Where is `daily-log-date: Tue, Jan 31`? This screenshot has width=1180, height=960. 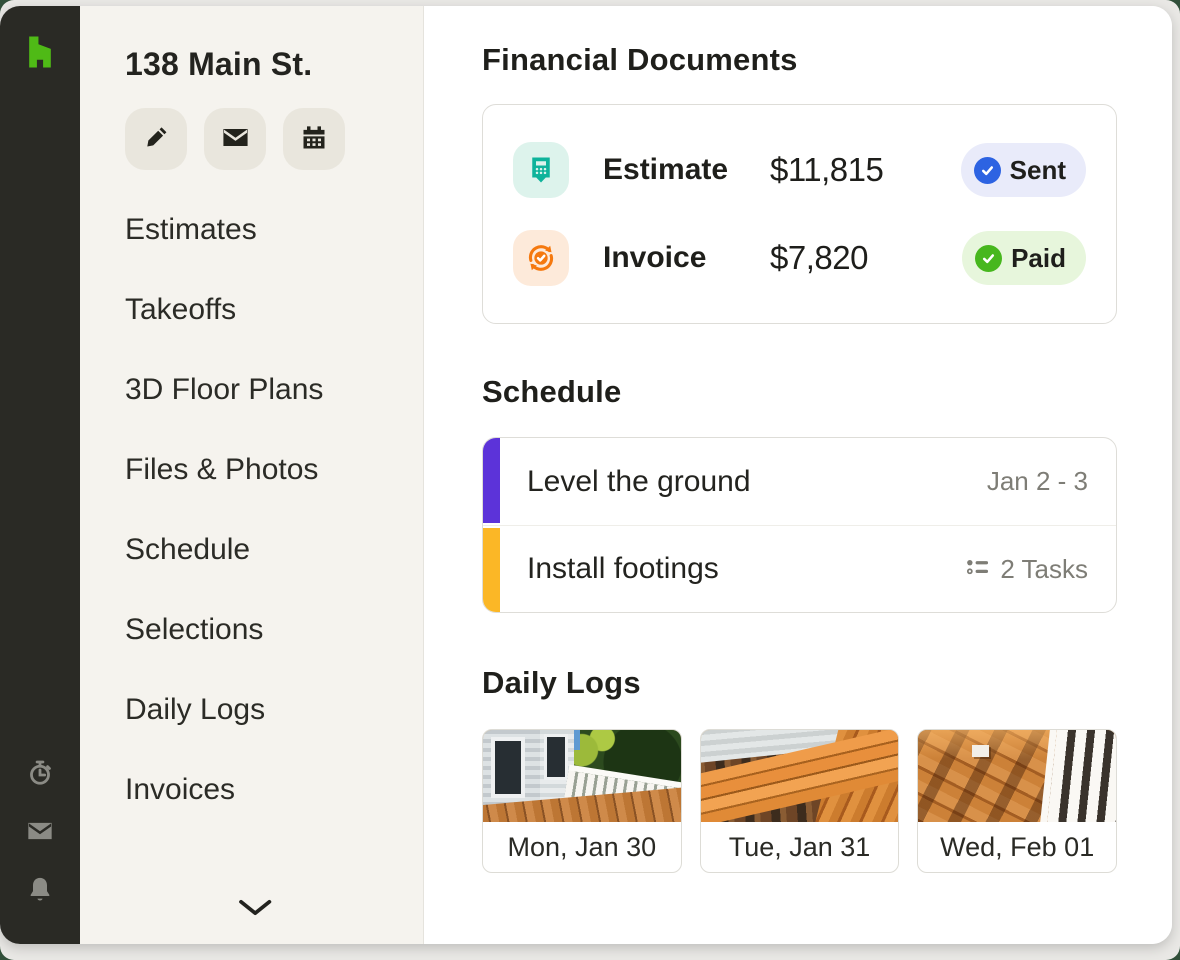
daily-log-date: Tue, Jan 31 is located at coordinates (799, 846).